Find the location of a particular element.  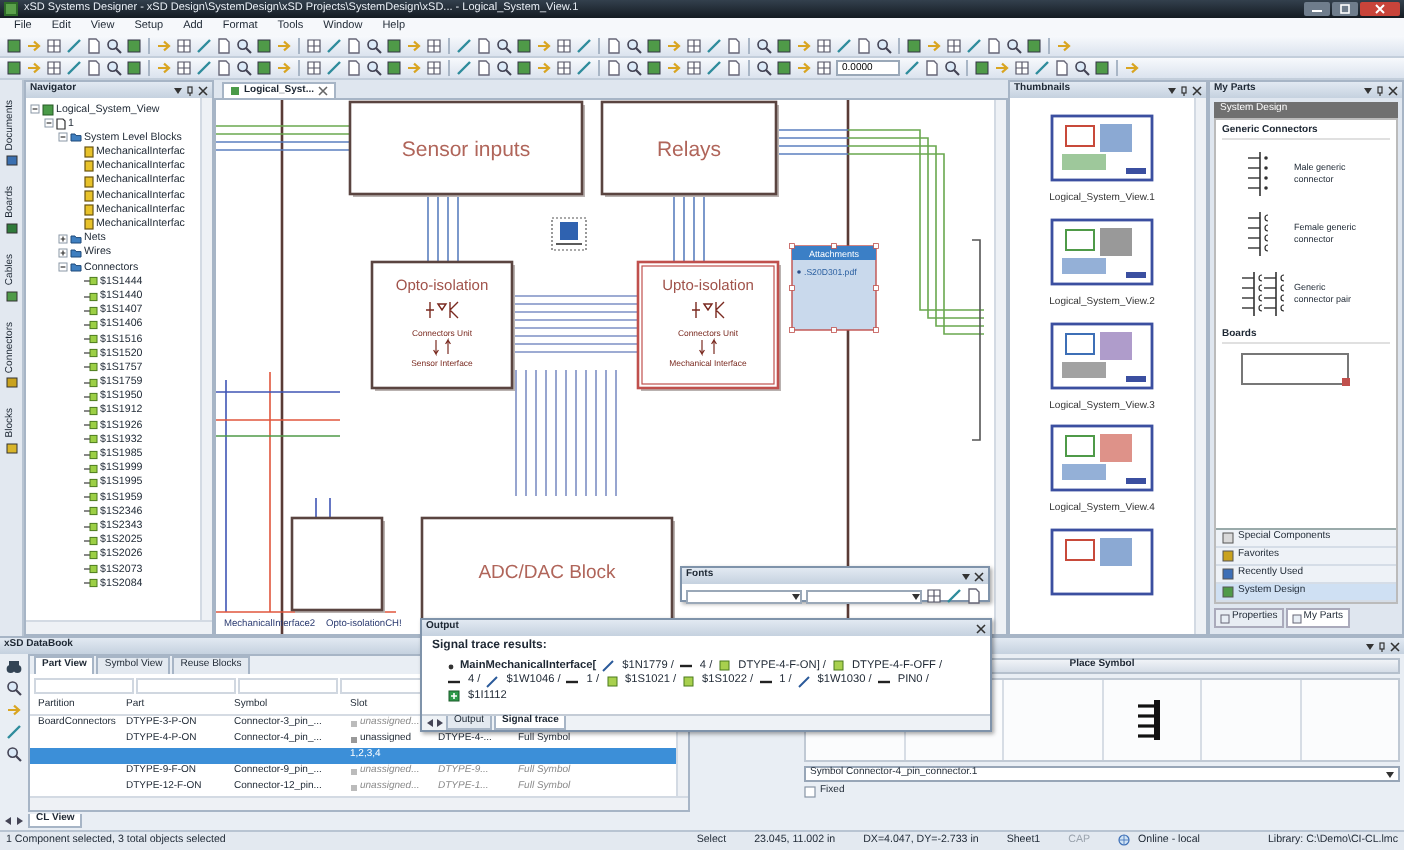

component-icon is located at coordinates (569, 234).